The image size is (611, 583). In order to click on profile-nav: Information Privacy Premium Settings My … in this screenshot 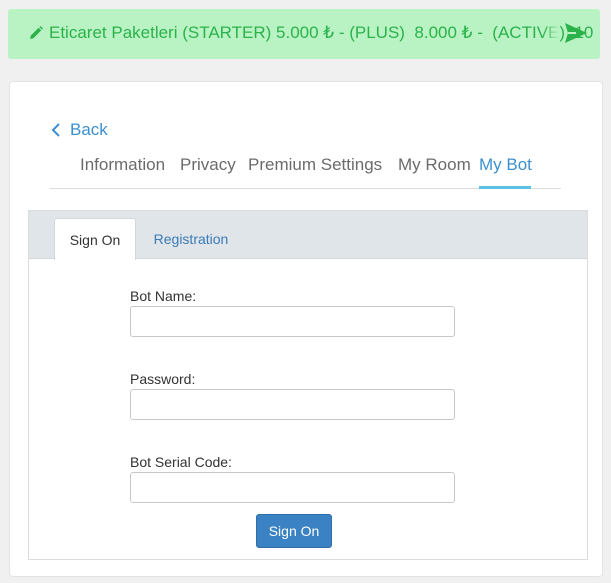, I will do `click(305, 167)`.